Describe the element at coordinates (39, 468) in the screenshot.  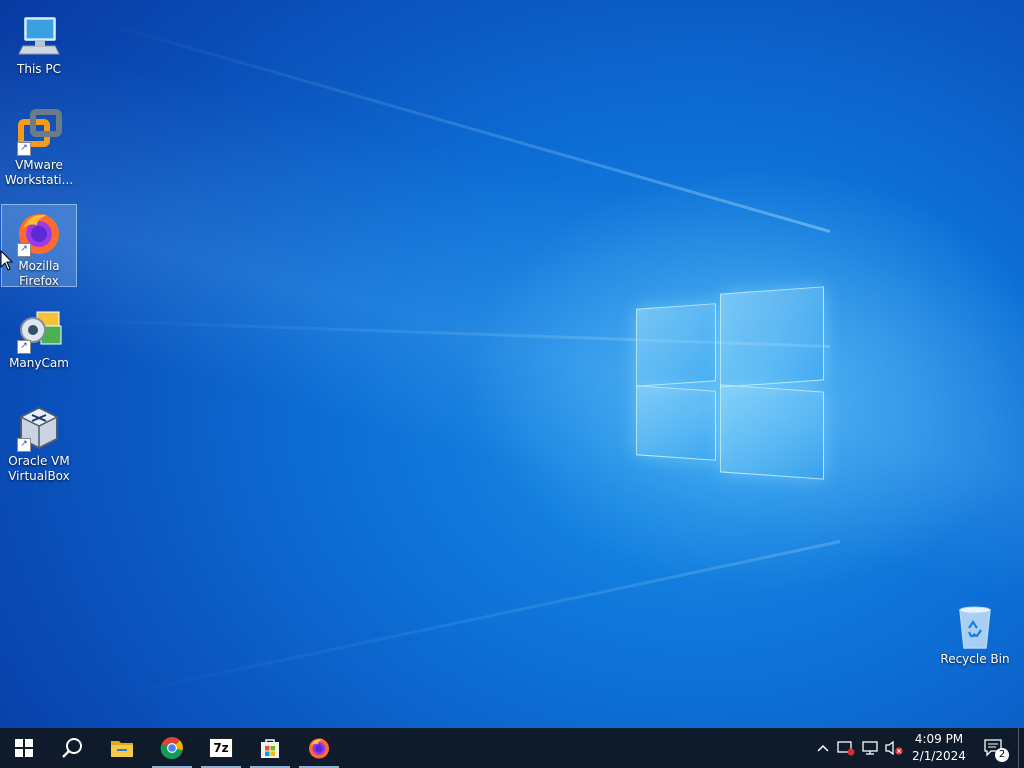
I see `desktop-icon-label: Oracle VM VirtualBox` at that location.